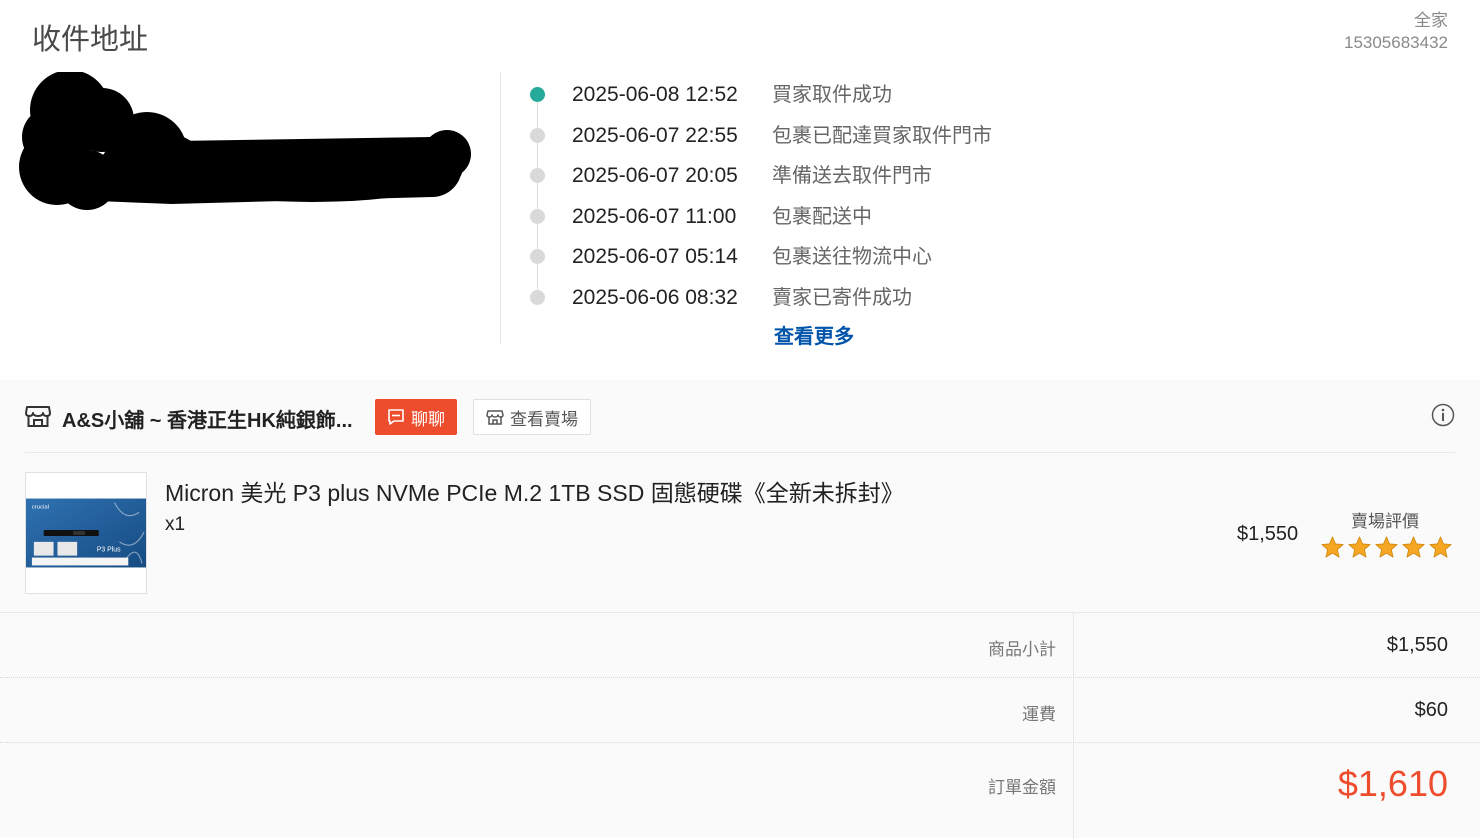 The height and width of the screenshot is (839, 1480). I want to click on store-icon, so click(495, 417).